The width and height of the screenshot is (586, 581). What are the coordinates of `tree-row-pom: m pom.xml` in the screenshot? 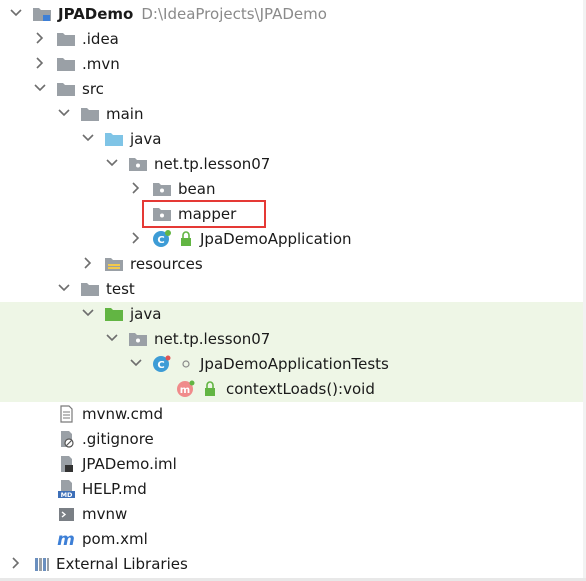 It's located at (293, 539).